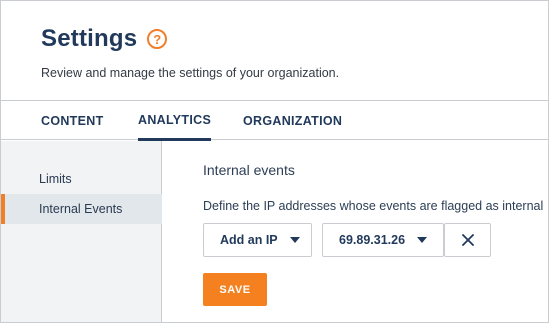 This screenshot has height=323, width=549. I want to click on section-title: Internal events, so click(249, 170).